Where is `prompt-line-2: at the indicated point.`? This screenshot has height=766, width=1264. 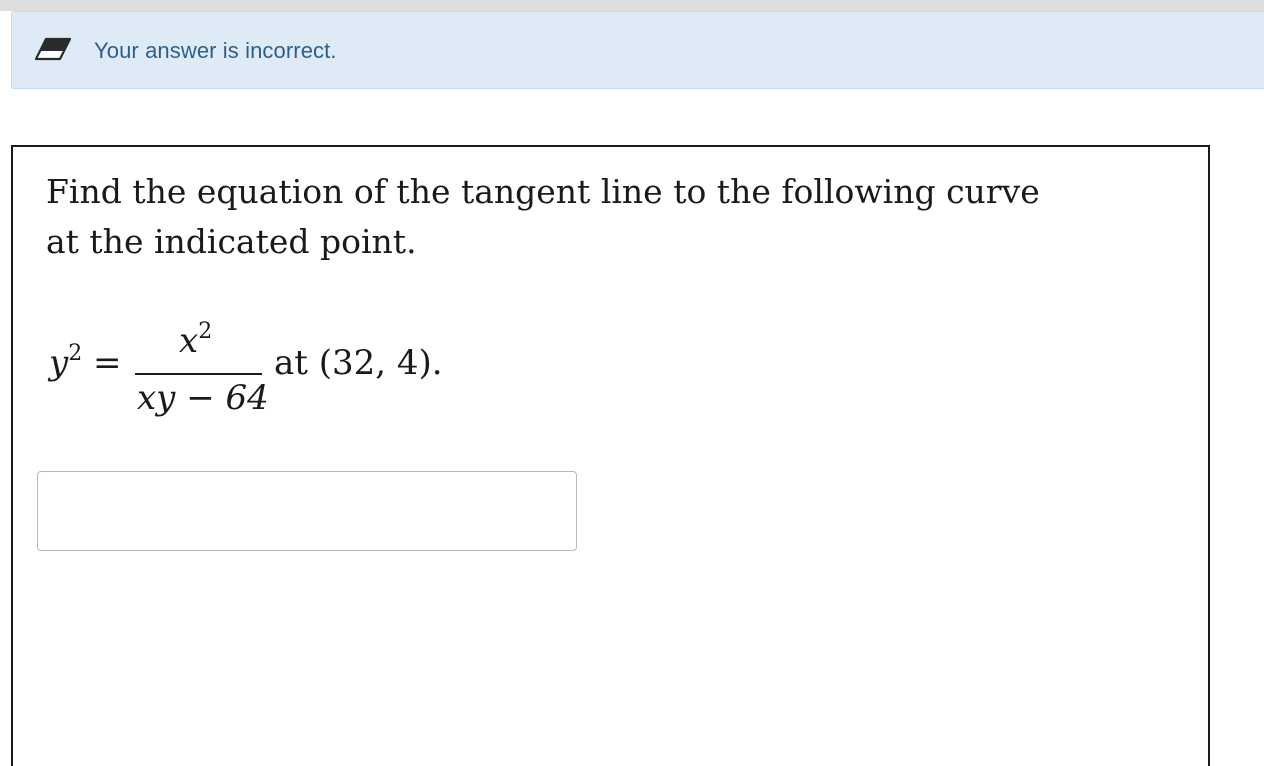
prompt-line-2: at the indicated point. is located at coordinates (231, 241).